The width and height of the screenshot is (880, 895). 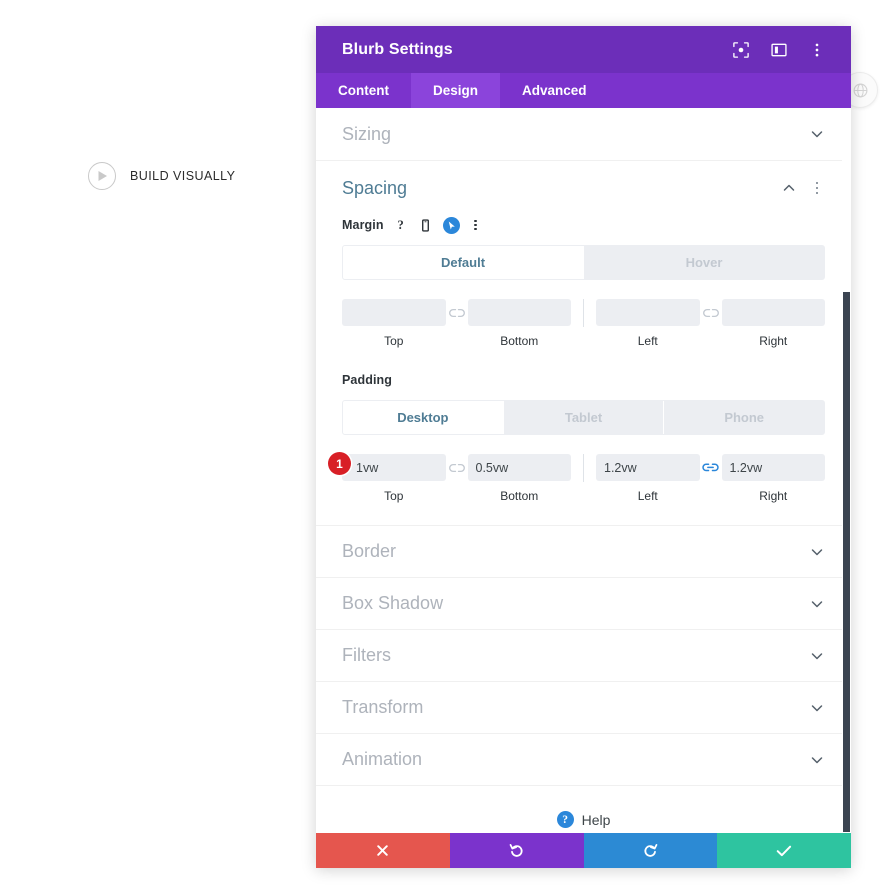 I want to click on link-joined-icon, so click(x=711, y=467).